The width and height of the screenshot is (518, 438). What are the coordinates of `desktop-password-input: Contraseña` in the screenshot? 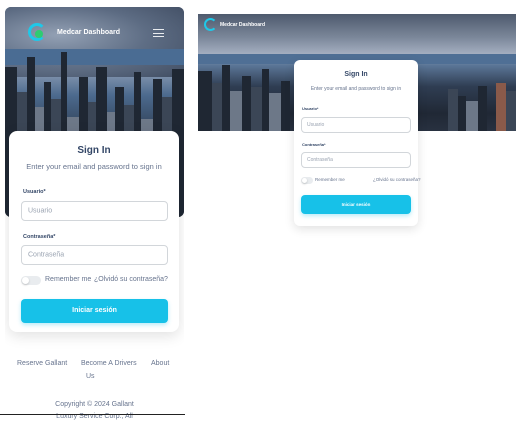 It's located at (356, 160).